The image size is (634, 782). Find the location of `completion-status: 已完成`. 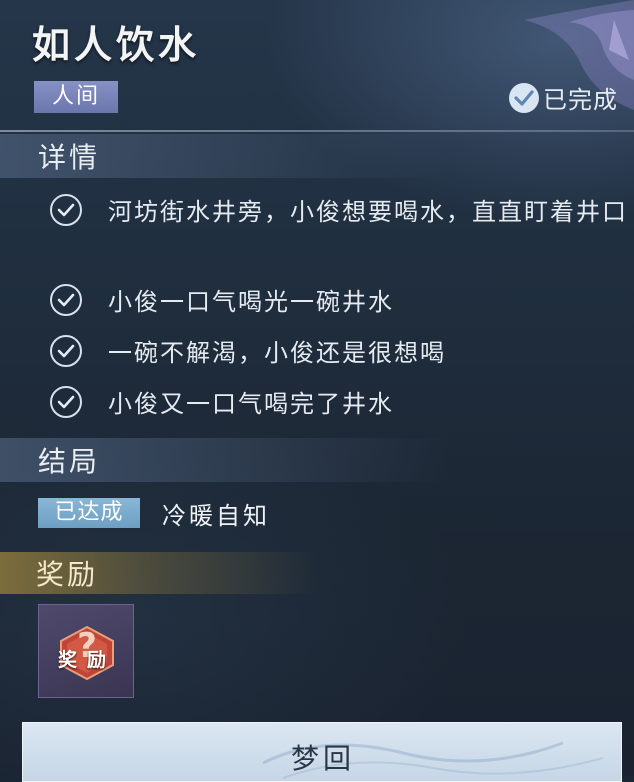

completion-status: 已完成 is located at coordinates (563, 97).